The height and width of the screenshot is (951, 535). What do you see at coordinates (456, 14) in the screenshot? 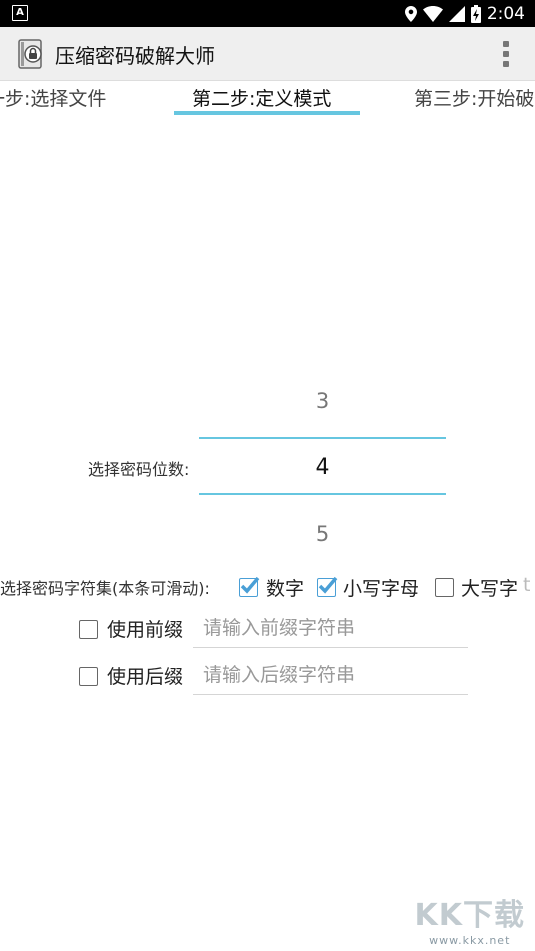
I see `signal-icon` at bounding box center [456, 14].